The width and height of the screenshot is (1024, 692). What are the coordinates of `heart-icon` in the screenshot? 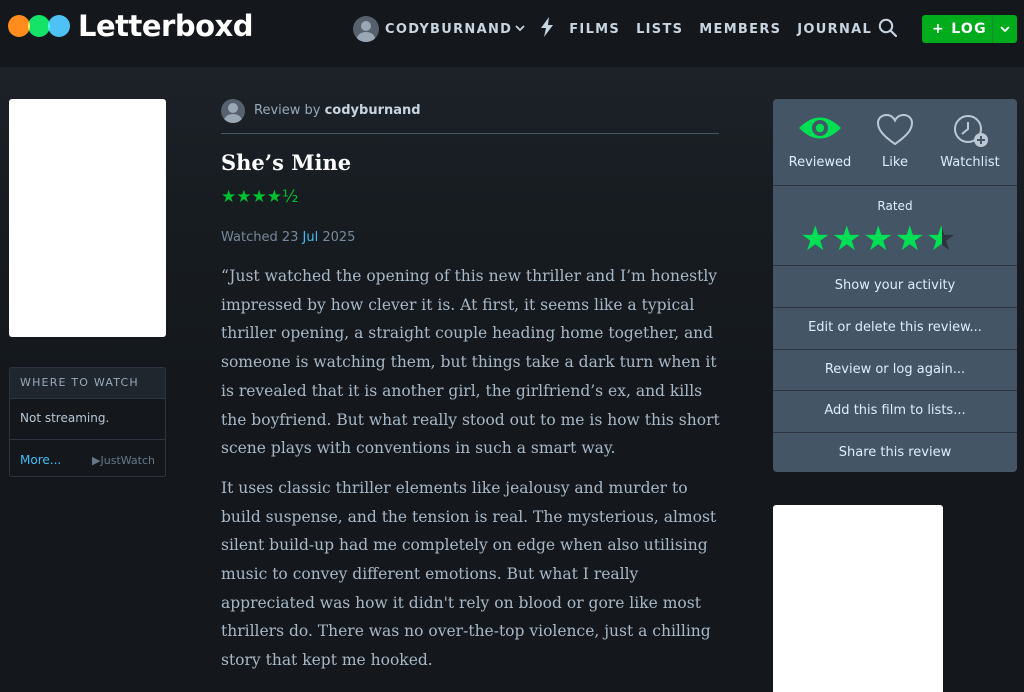 It's located at (895, 129).